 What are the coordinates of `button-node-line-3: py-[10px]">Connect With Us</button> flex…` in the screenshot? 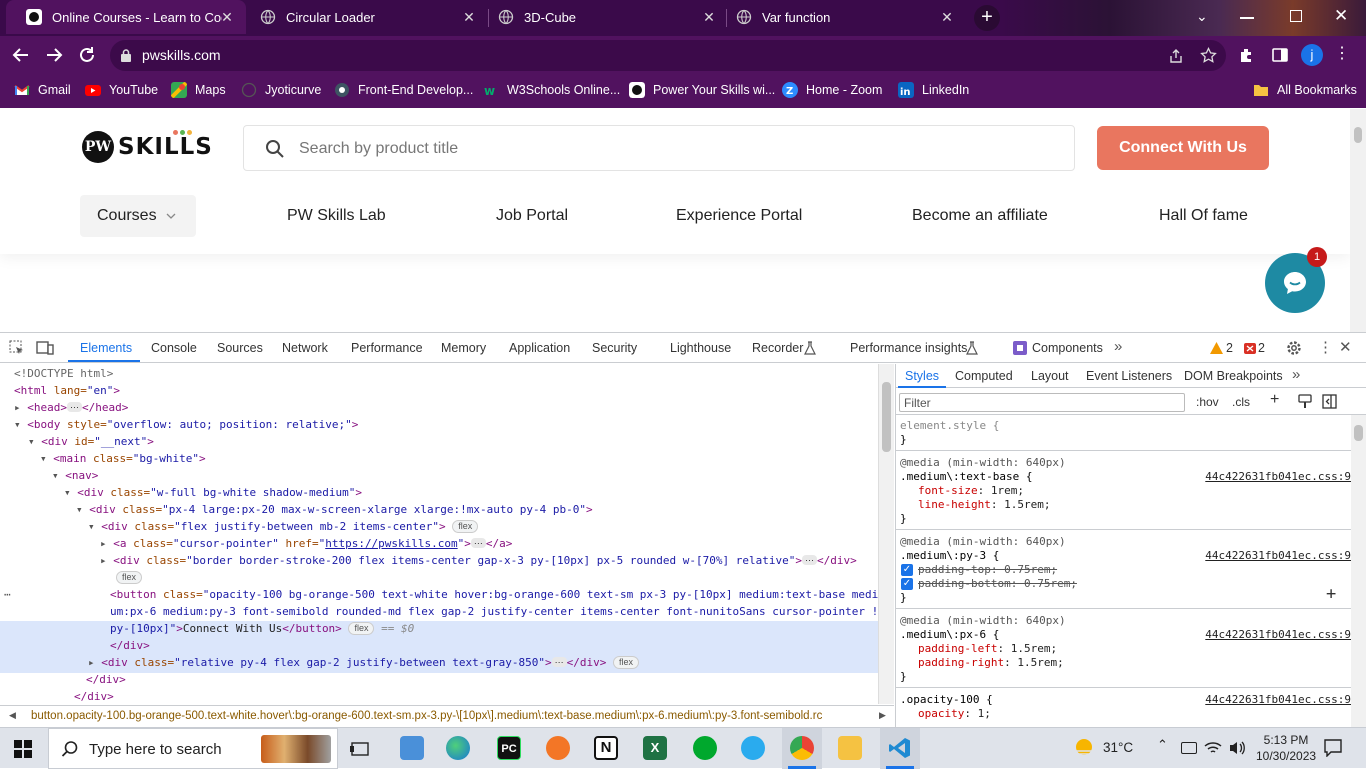 It's located at (262, 628).